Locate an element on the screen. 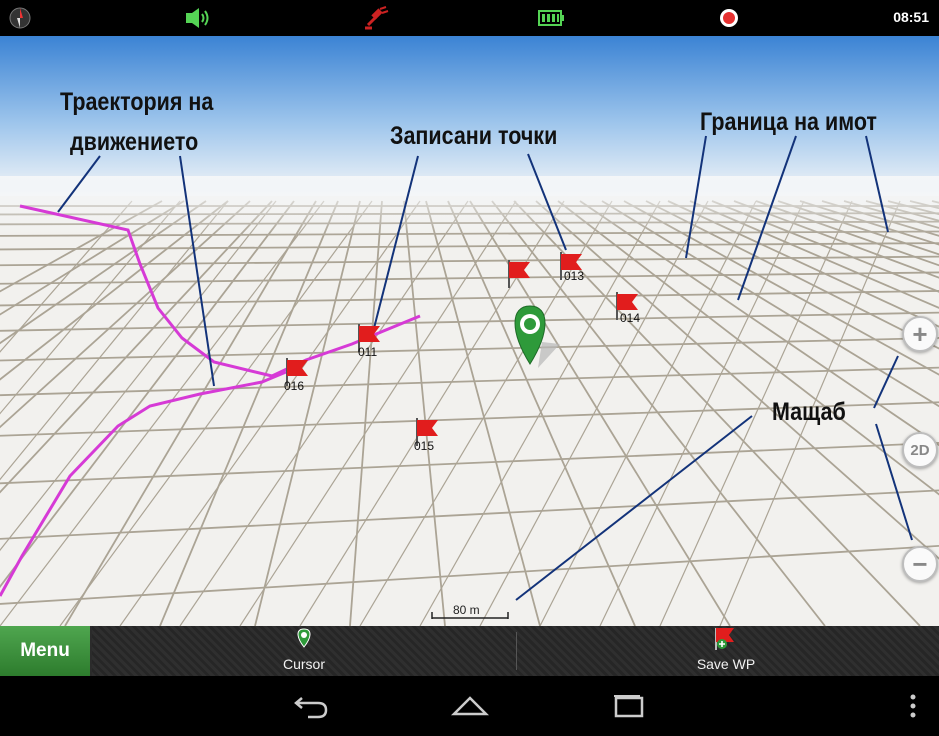 The image size is (939, 736). home-icon is located at coordinates (470, 707).